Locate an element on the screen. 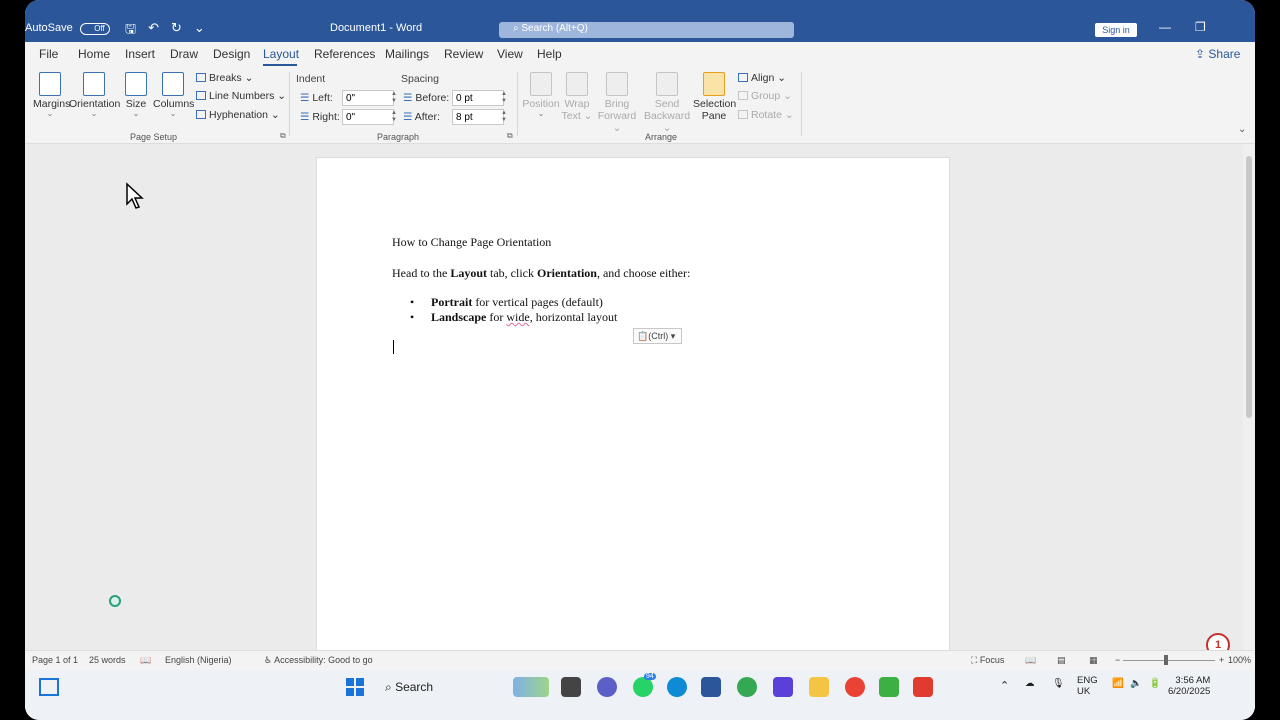  save-icon: 🖫 is located at coordinates (130, 31).